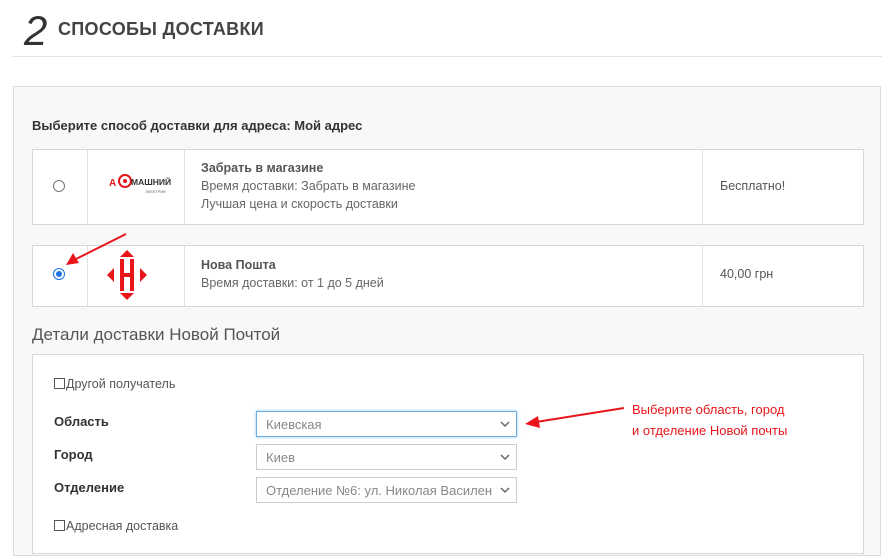 The image size is (891, 556). I want to click on other-recipient-checkbox, so click(59, 383).